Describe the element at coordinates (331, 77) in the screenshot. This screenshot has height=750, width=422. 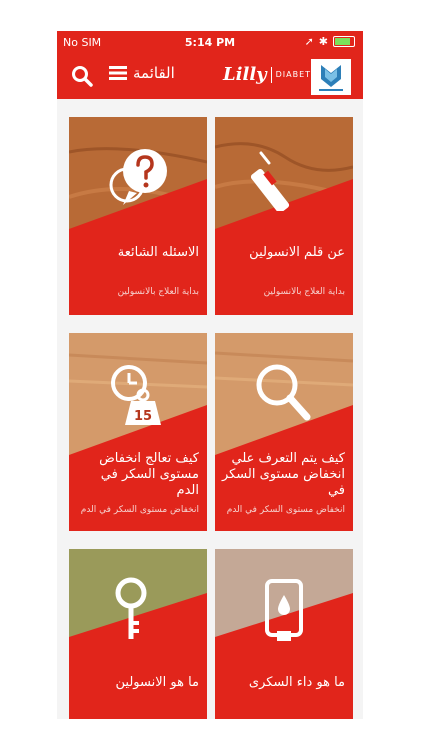
I see `ministry-logo` at that location.